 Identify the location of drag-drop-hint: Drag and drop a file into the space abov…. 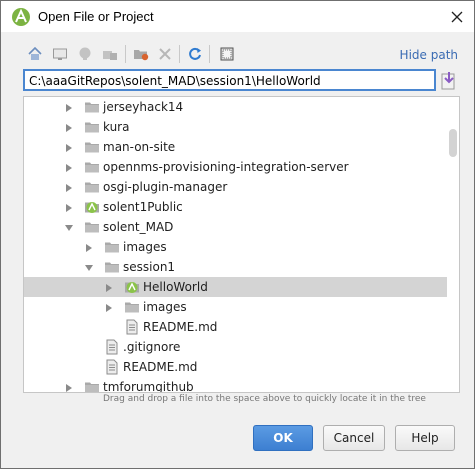
(264, 399).